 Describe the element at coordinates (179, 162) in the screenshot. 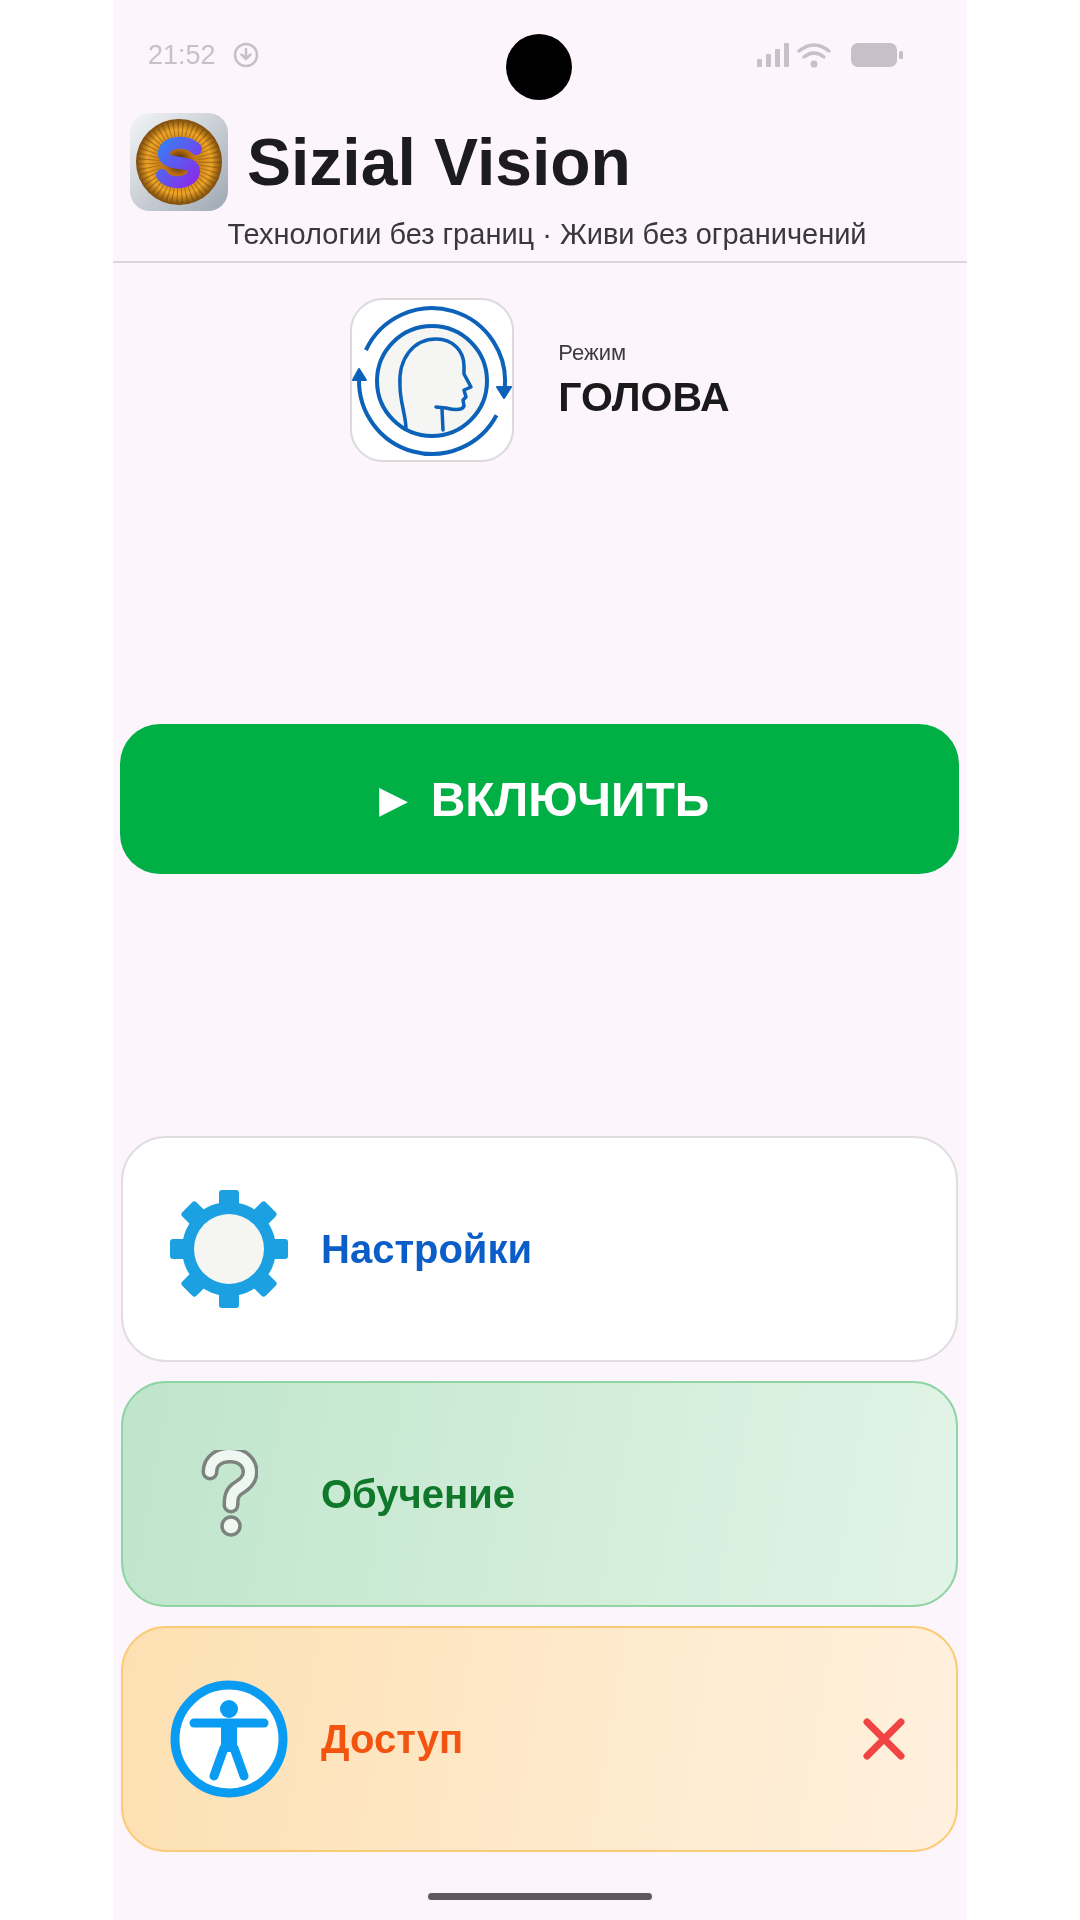

I see `eye-logo-icon` at that location.